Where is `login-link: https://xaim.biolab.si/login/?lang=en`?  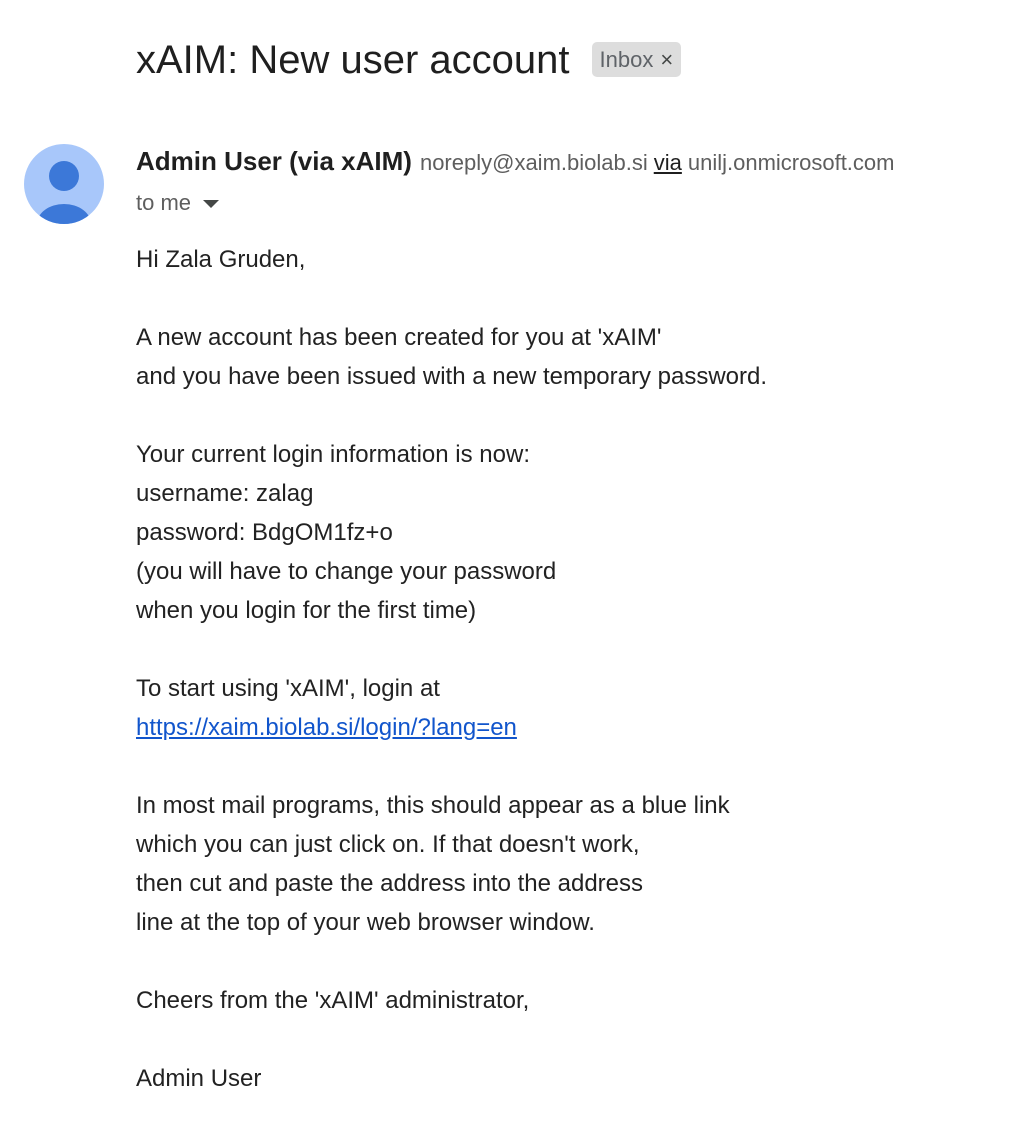
login-link: https://xaim.biolab.si/login/?lang=en is located at coordinates (326, 727).